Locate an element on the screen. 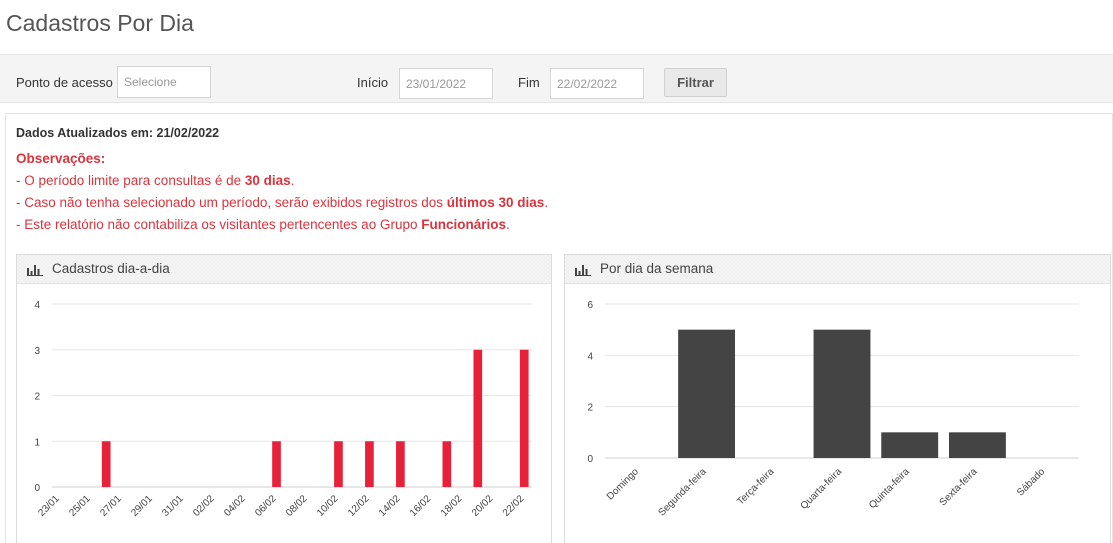 The height and width of the screenshot is (543, 1113). x-tick-label: Sexta-feira is located at coordinates (959, 487).